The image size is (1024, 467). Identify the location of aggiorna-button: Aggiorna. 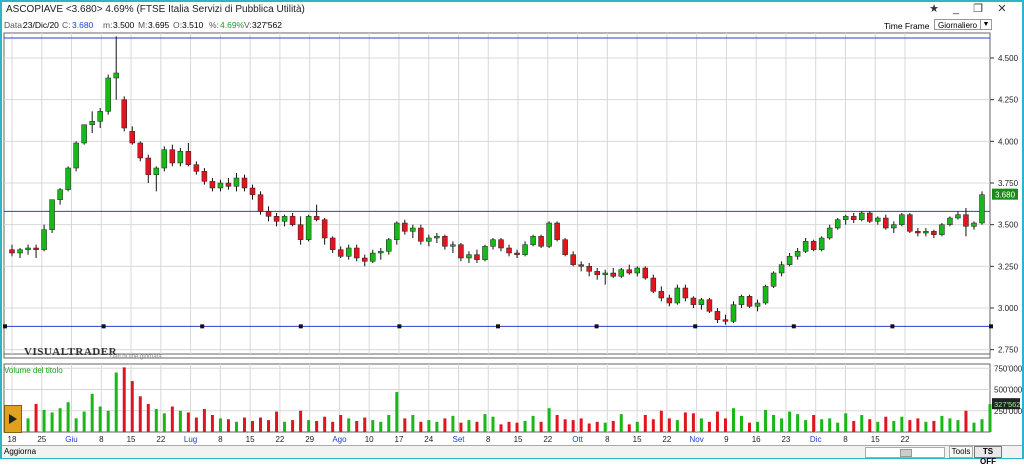
(20, 451).